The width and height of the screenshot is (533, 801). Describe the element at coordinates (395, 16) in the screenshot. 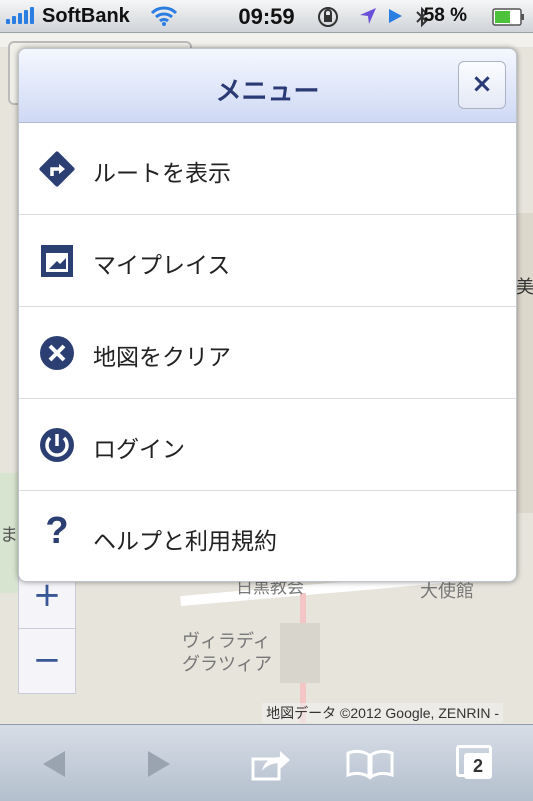

I see `play-icon` at that location.